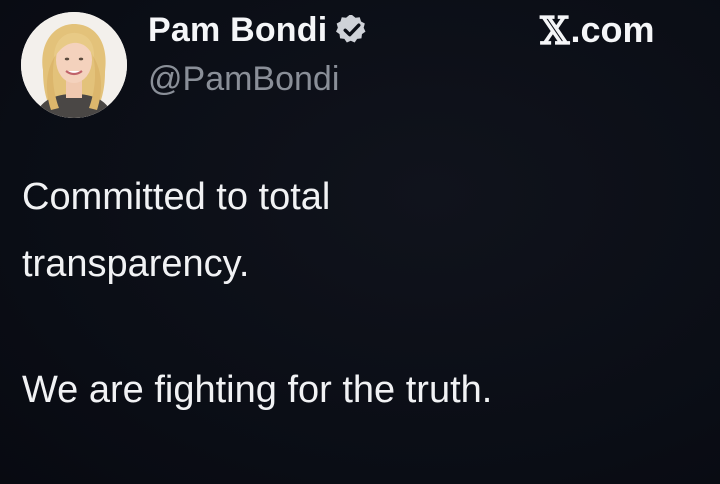  I want to click on tweet-text-line: We are fighting for the truth., so click(257, 390).